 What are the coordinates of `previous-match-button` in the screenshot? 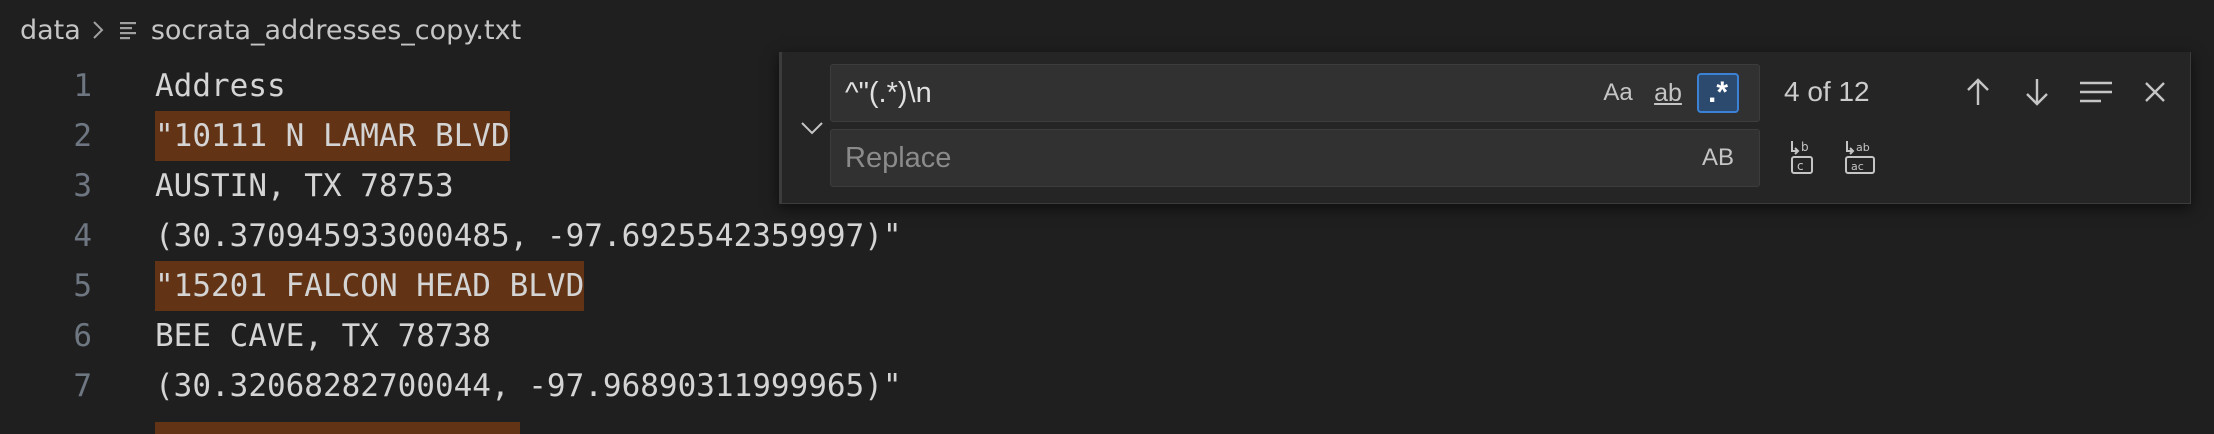 It's located at (1978, 92).